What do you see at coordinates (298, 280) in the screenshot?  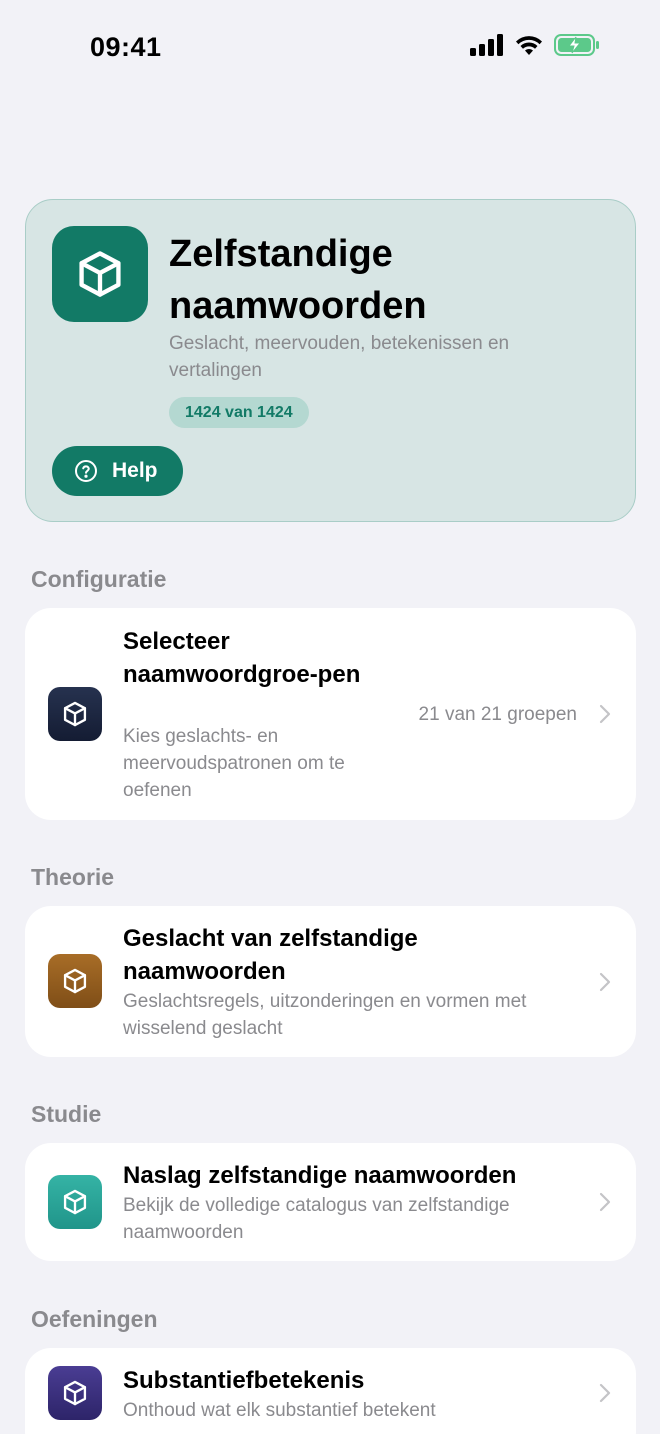 I see `page-title: Zelfstandige naamwoorden` at bounding box center [298, 280].